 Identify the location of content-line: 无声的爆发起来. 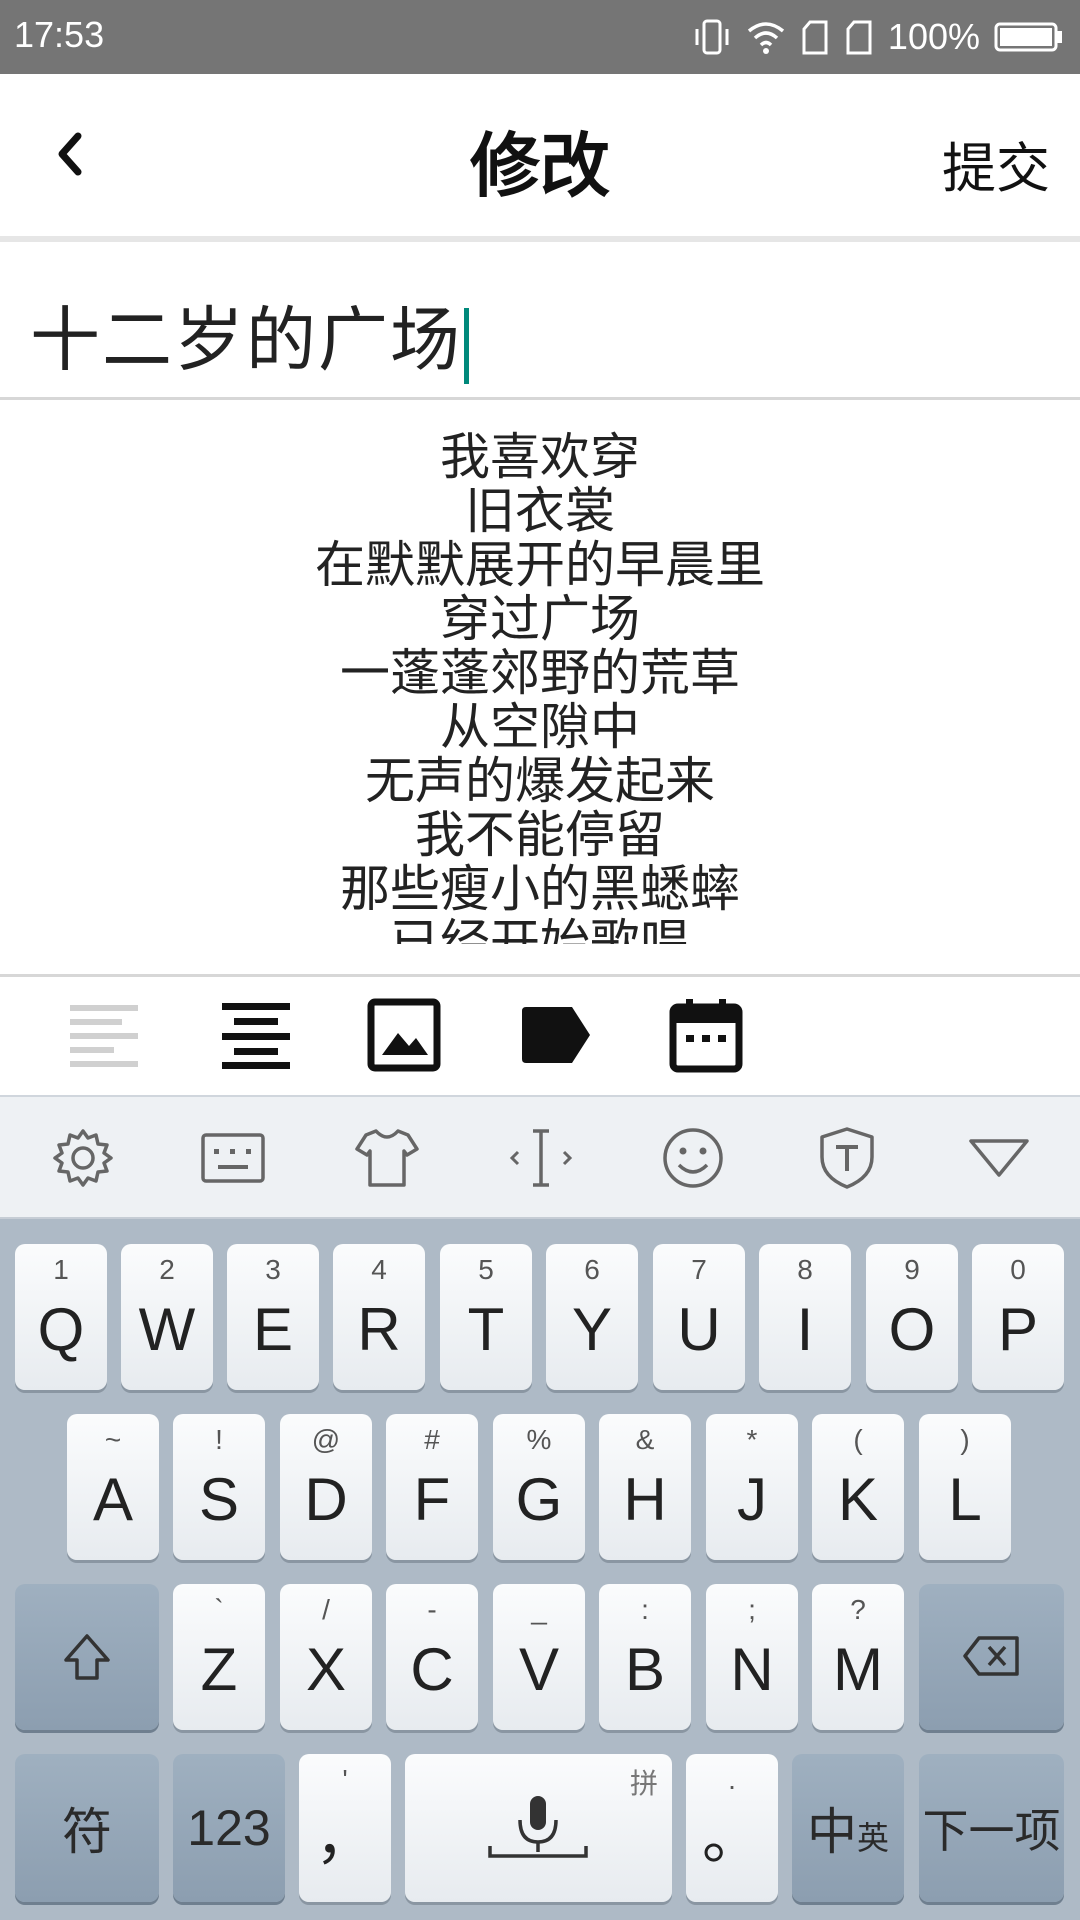
(540, 781).